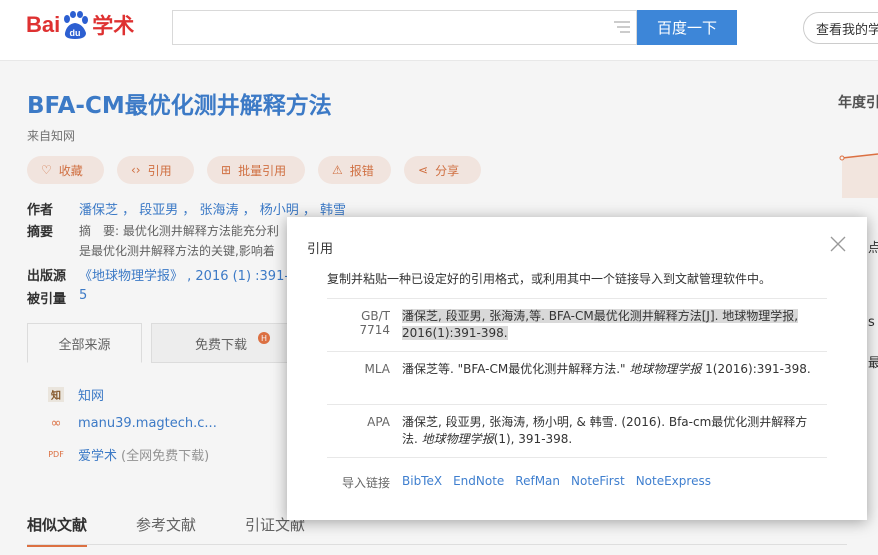 The width and height of the screenshot is (878, 555). I want to click on export-endnote-link: EndNote, so click(478, 481).